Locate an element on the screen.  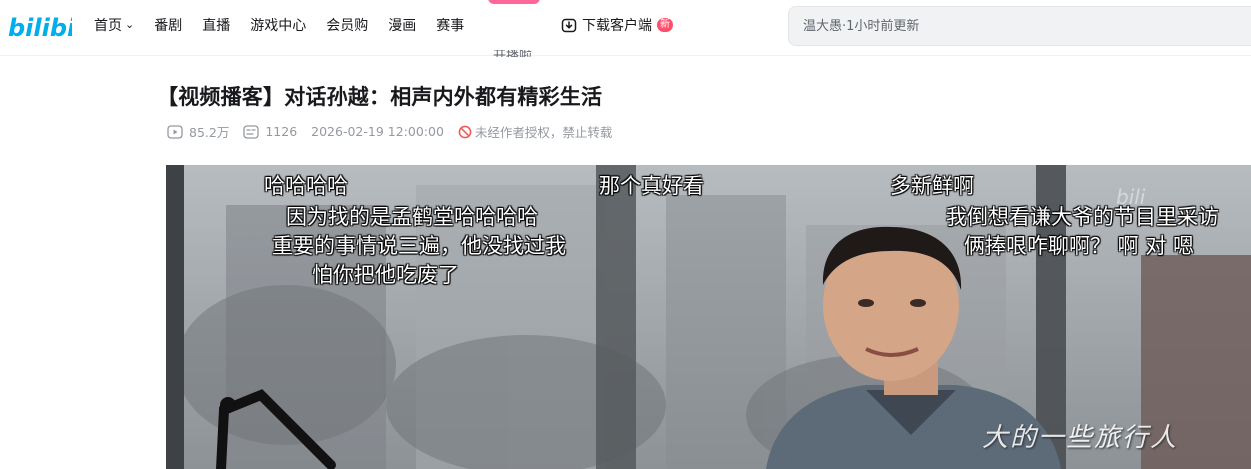
chevron-down-icon: ⌄ is located at coordinates (130, 24).